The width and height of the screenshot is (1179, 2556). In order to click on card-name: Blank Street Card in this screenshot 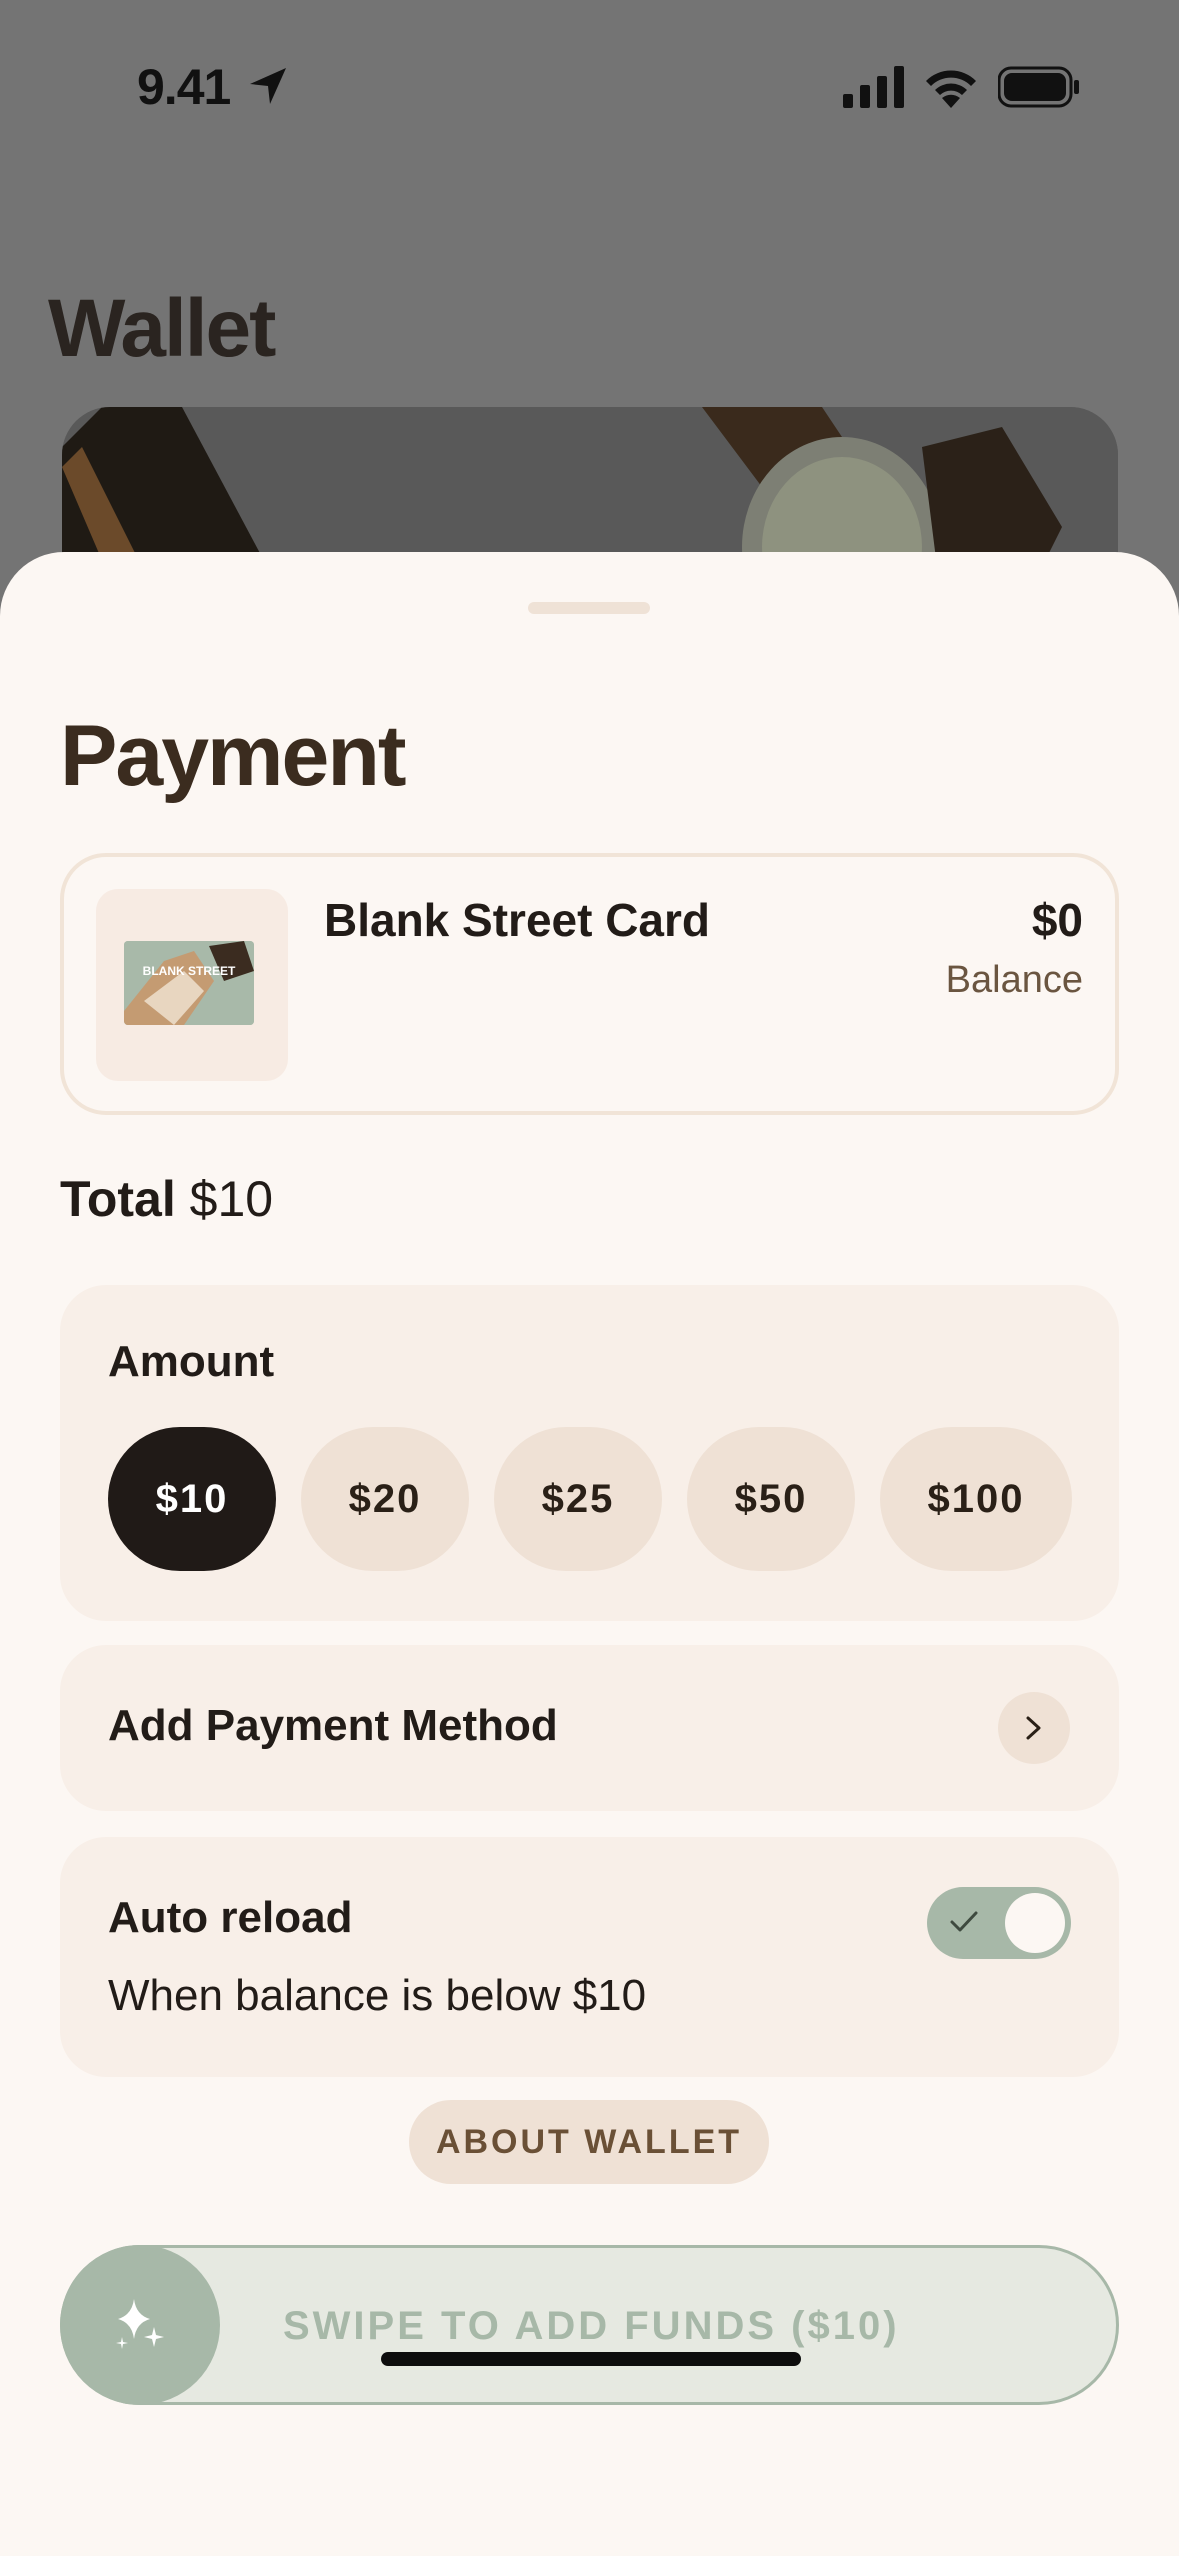, I will do `click(517, 920)`.